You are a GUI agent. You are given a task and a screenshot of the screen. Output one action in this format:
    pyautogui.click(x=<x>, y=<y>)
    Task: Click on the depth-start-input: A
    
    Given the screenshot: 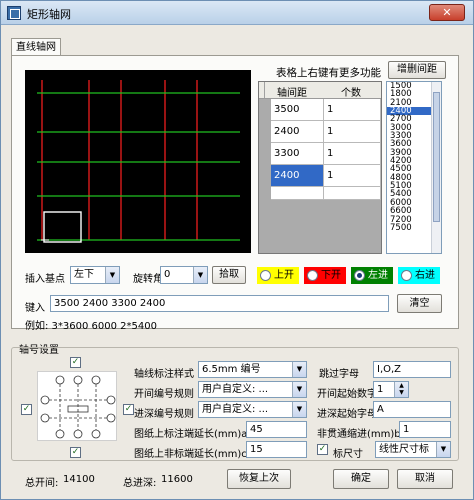 What is the action you would take?
    pyautogui.click(x=412, y=409)
    